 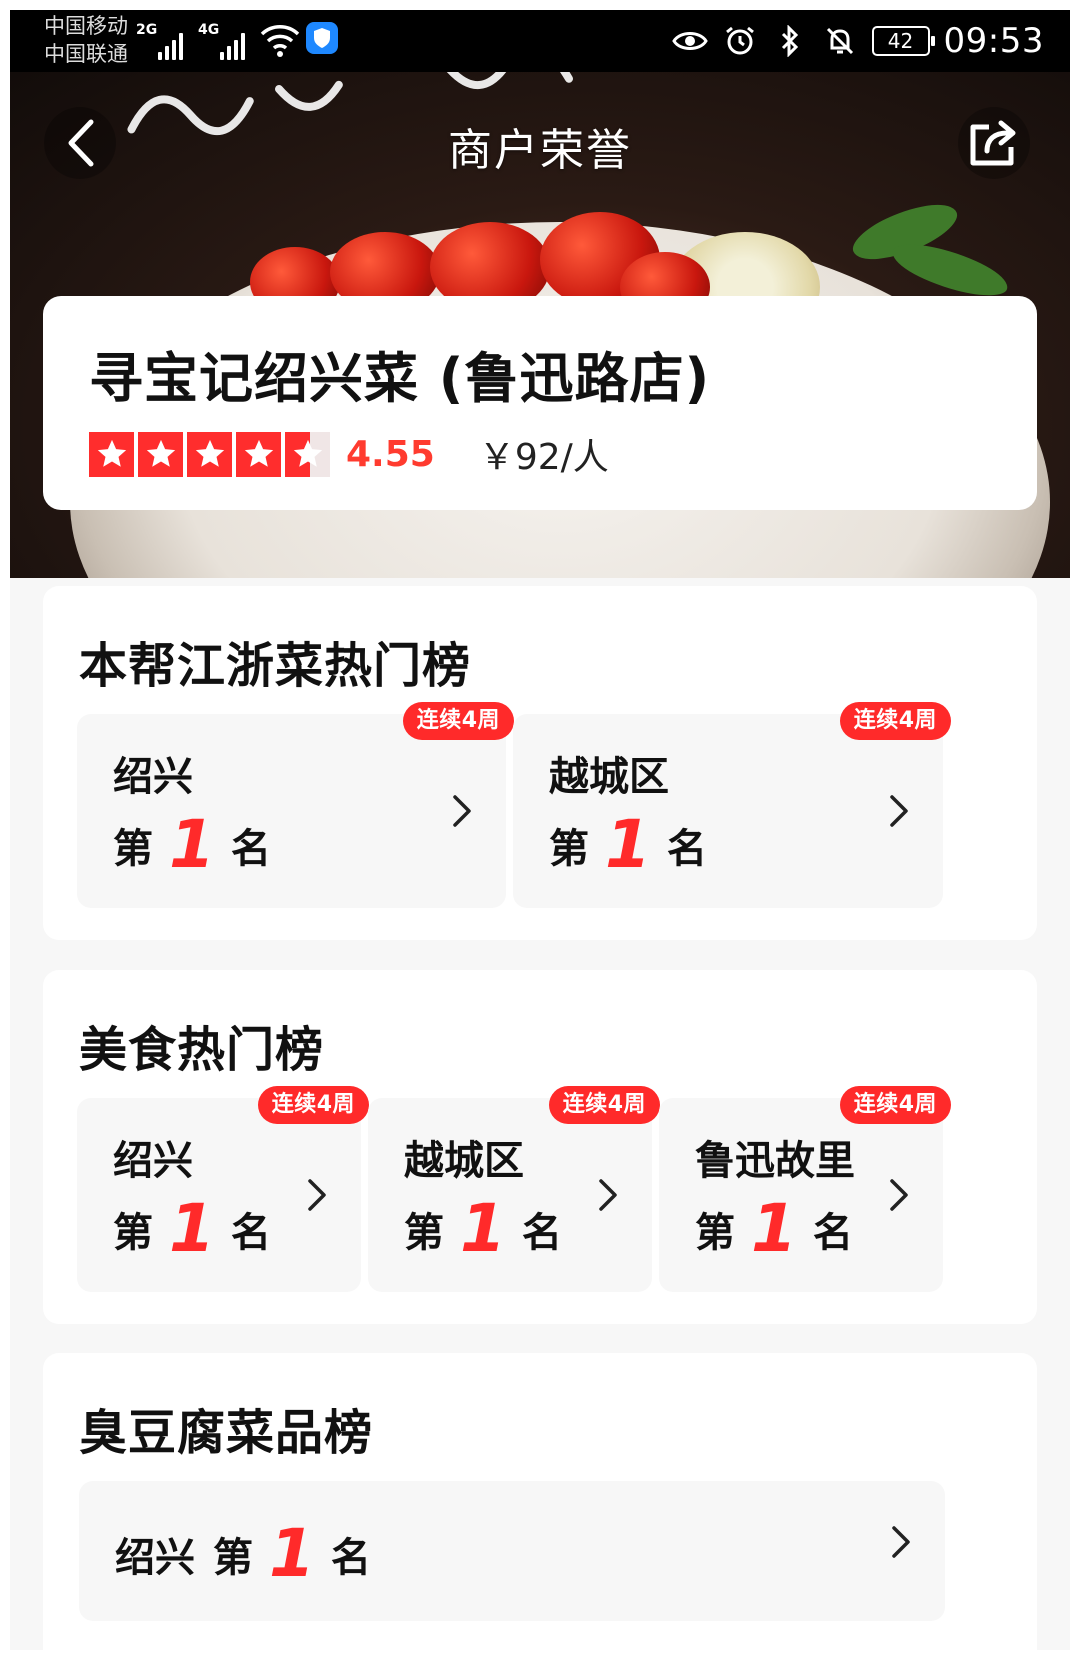 What do you see at coordinates (147, 30) in the screenshot?
I see `sim1-network: 2G` at bounding box center [147, 30].